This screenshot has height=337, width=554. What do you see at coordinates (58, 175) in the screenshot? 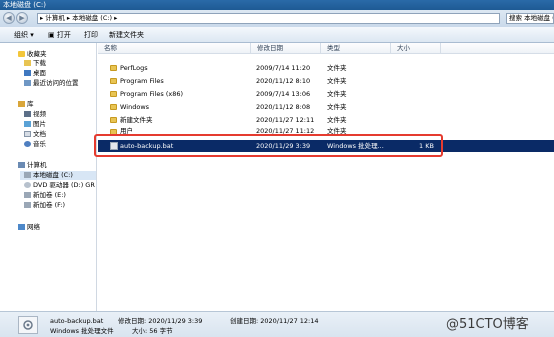
I see `nav-drive-c: 本地磁盘 (C:)` at bounding box center [58, 175].